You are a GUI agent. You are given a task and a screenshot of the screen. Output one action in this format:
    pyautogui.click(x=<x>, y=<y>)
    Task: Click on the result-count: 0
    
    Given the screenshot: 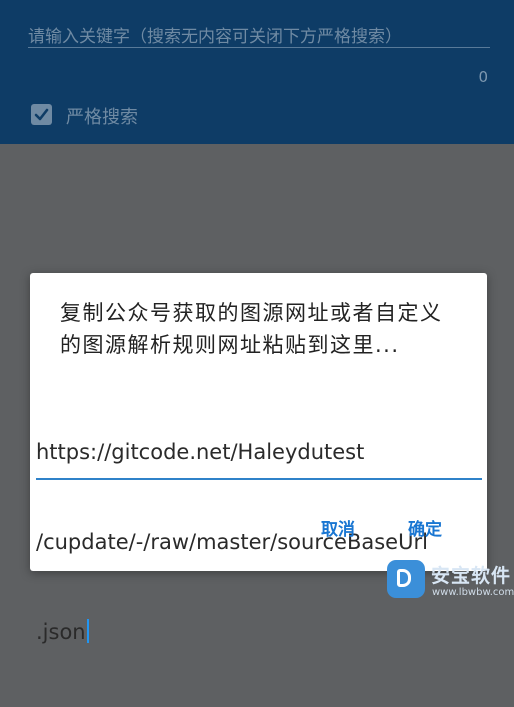 What is the action you would take?
    pyautogui.click(x=483, y=77)
    